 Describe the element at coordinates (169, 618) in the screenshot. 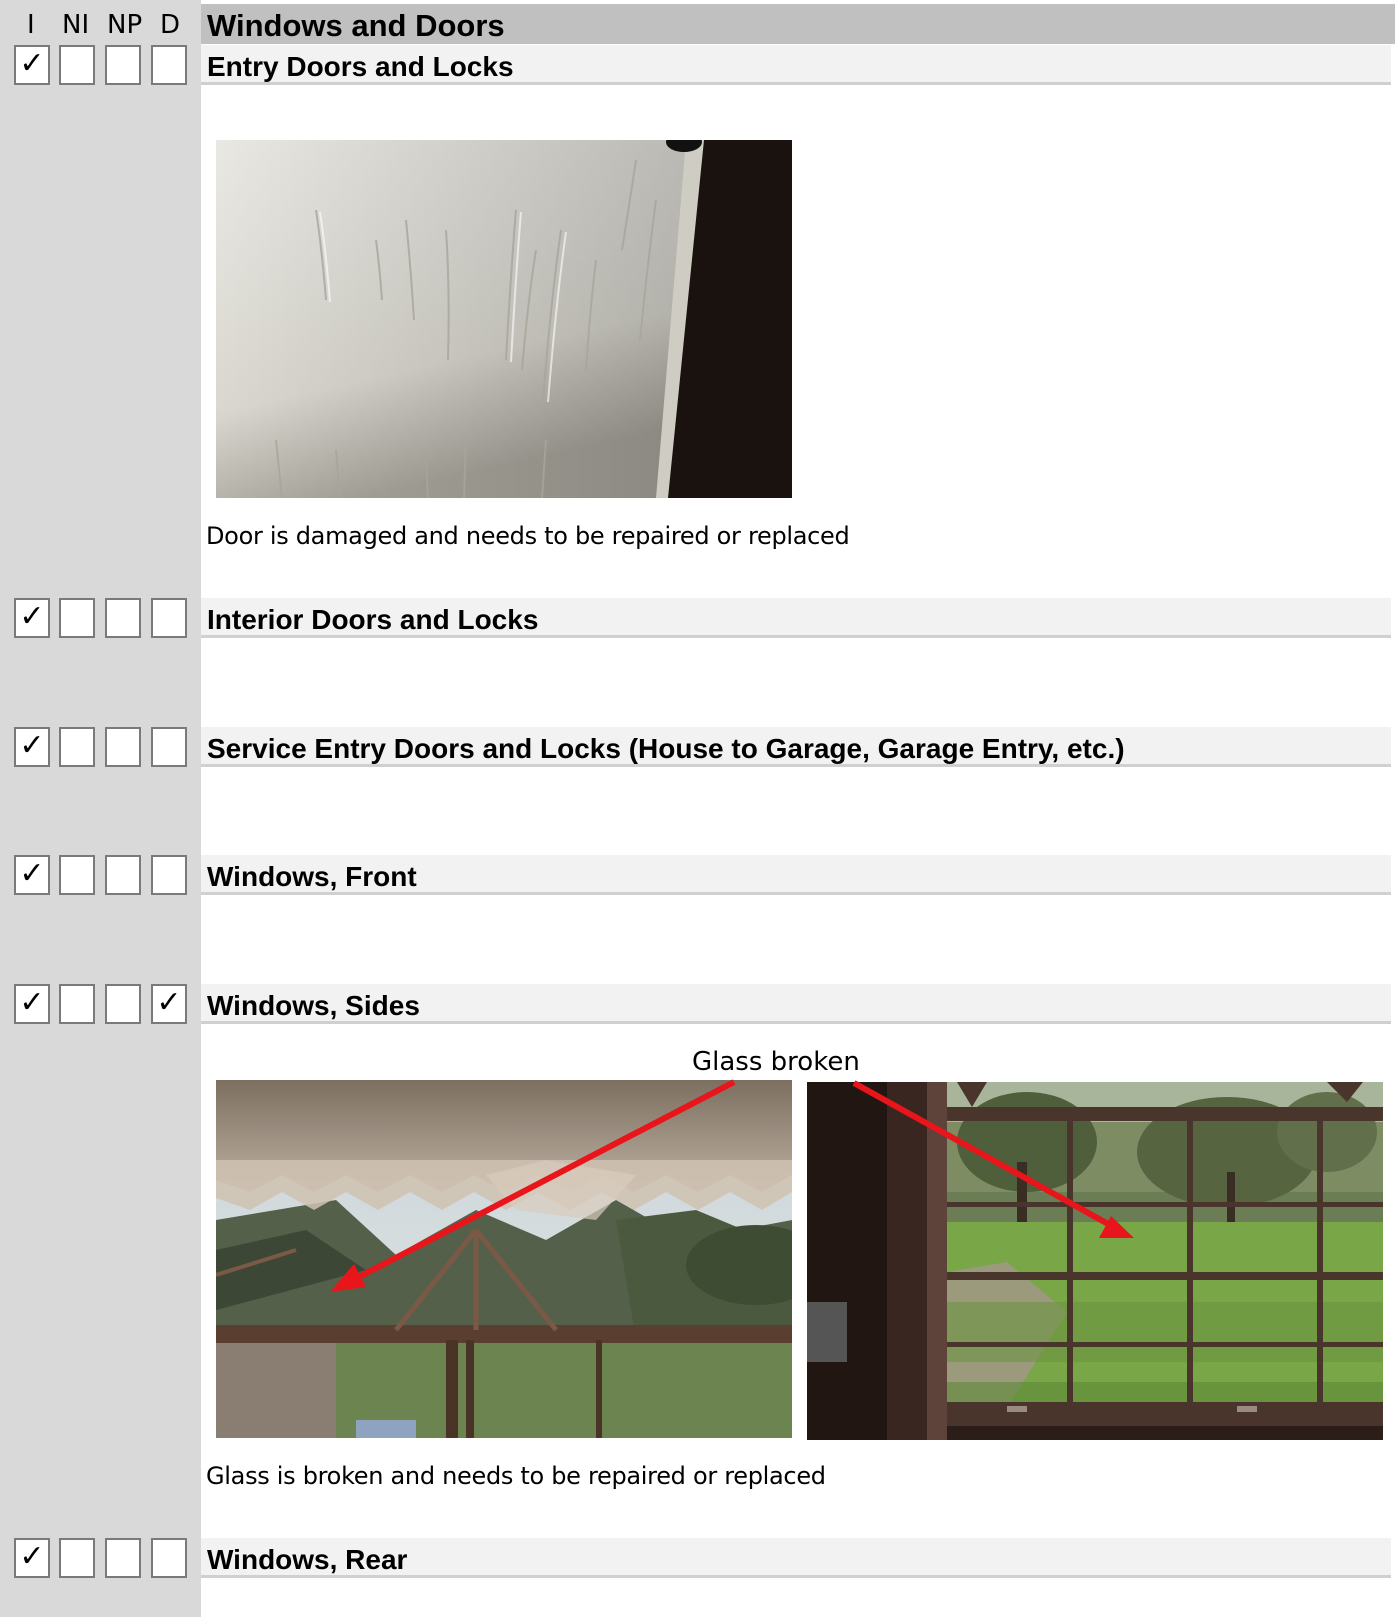

I see `checkbox-d-interior-doors` at that location.